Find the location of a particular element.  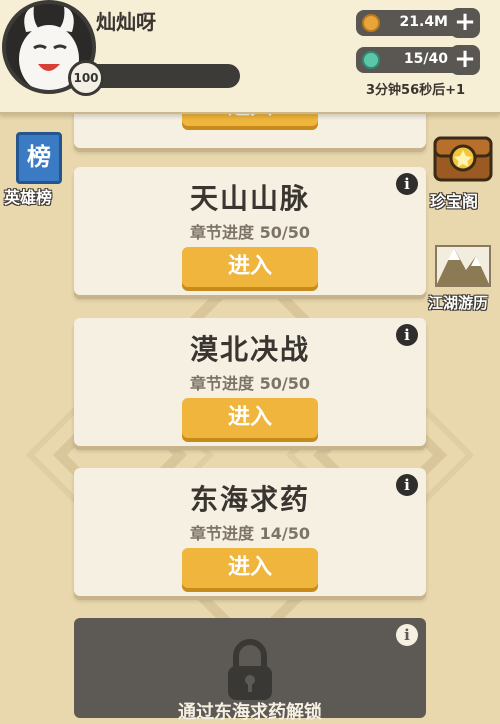

stage-title: 漠北决战 is located at coordinates (249, 349).